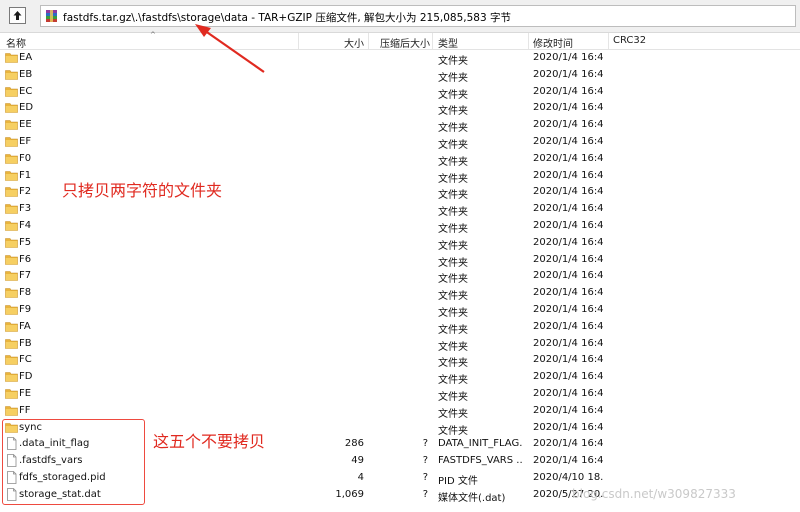  I want to click on folder-row: F9 文件夹 2020/1/4 16:40, so click(400, 310).